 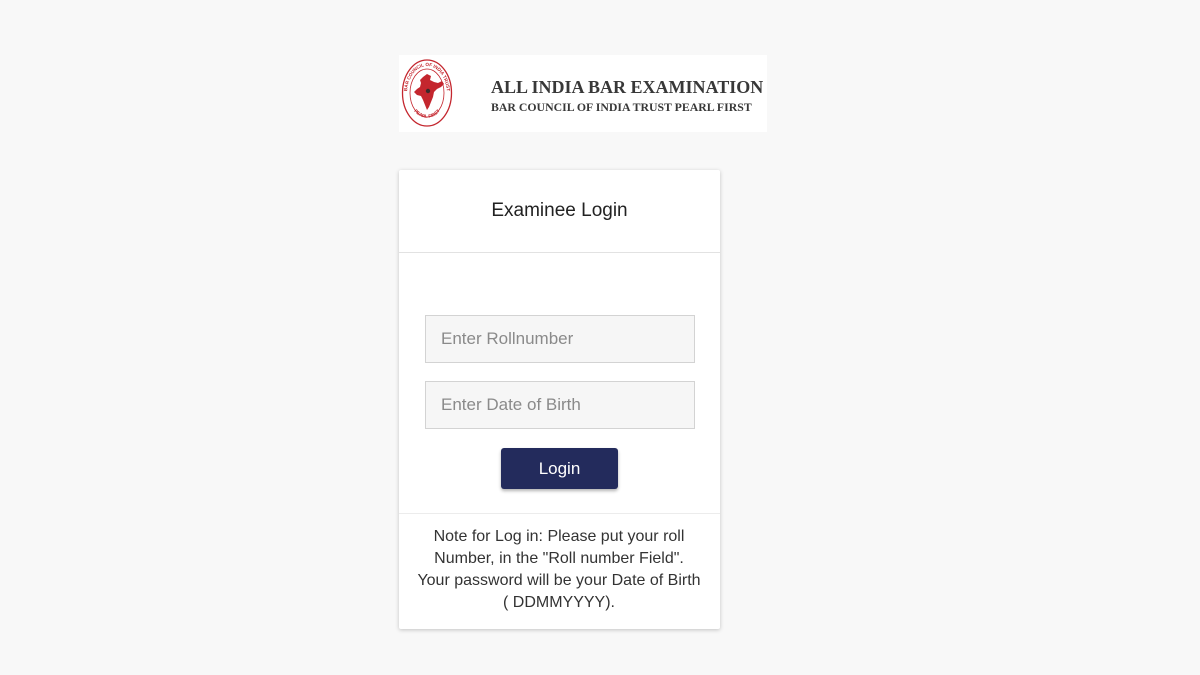 I want to click on card-divider, so click(x=559, y=513).